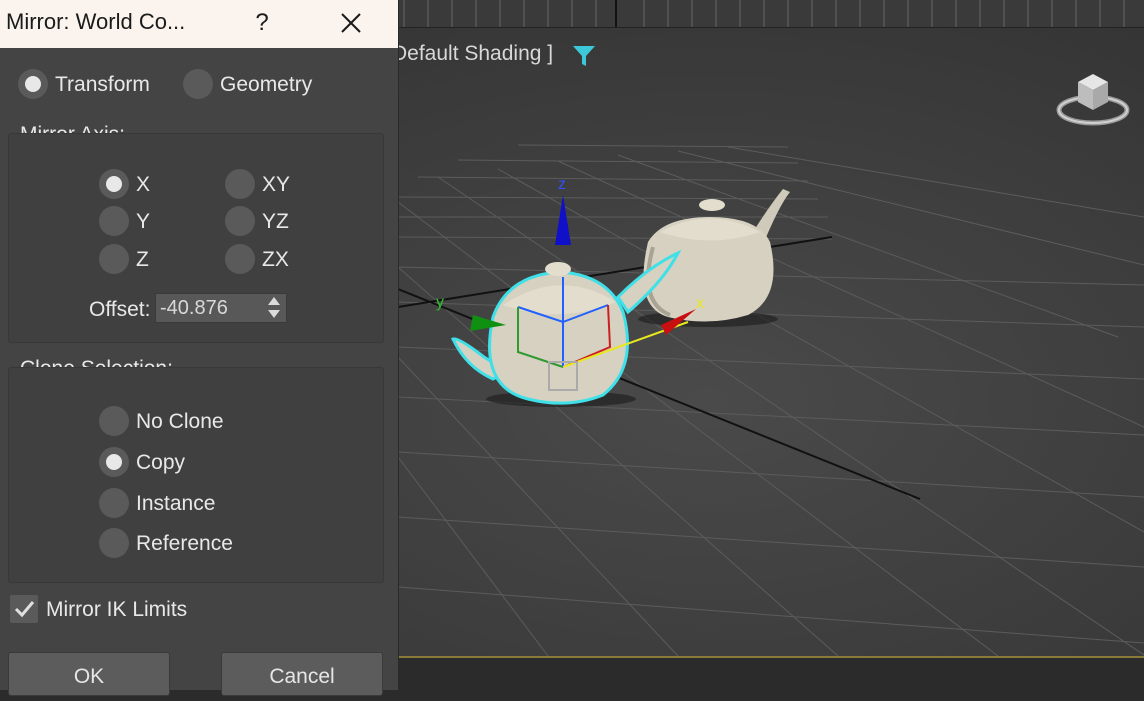 This screenshot has height=701, width=1144. Describe the element at coordinates (440, 302) in the screenshot. I see `gizmo-y-label: y` at that location.